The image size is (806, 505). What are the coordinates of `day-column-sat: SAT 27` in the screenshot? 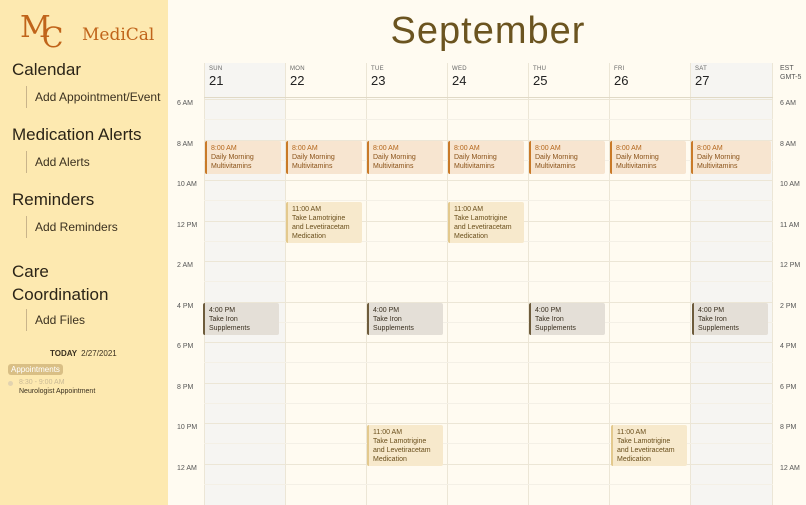 It's located at (731, 284).